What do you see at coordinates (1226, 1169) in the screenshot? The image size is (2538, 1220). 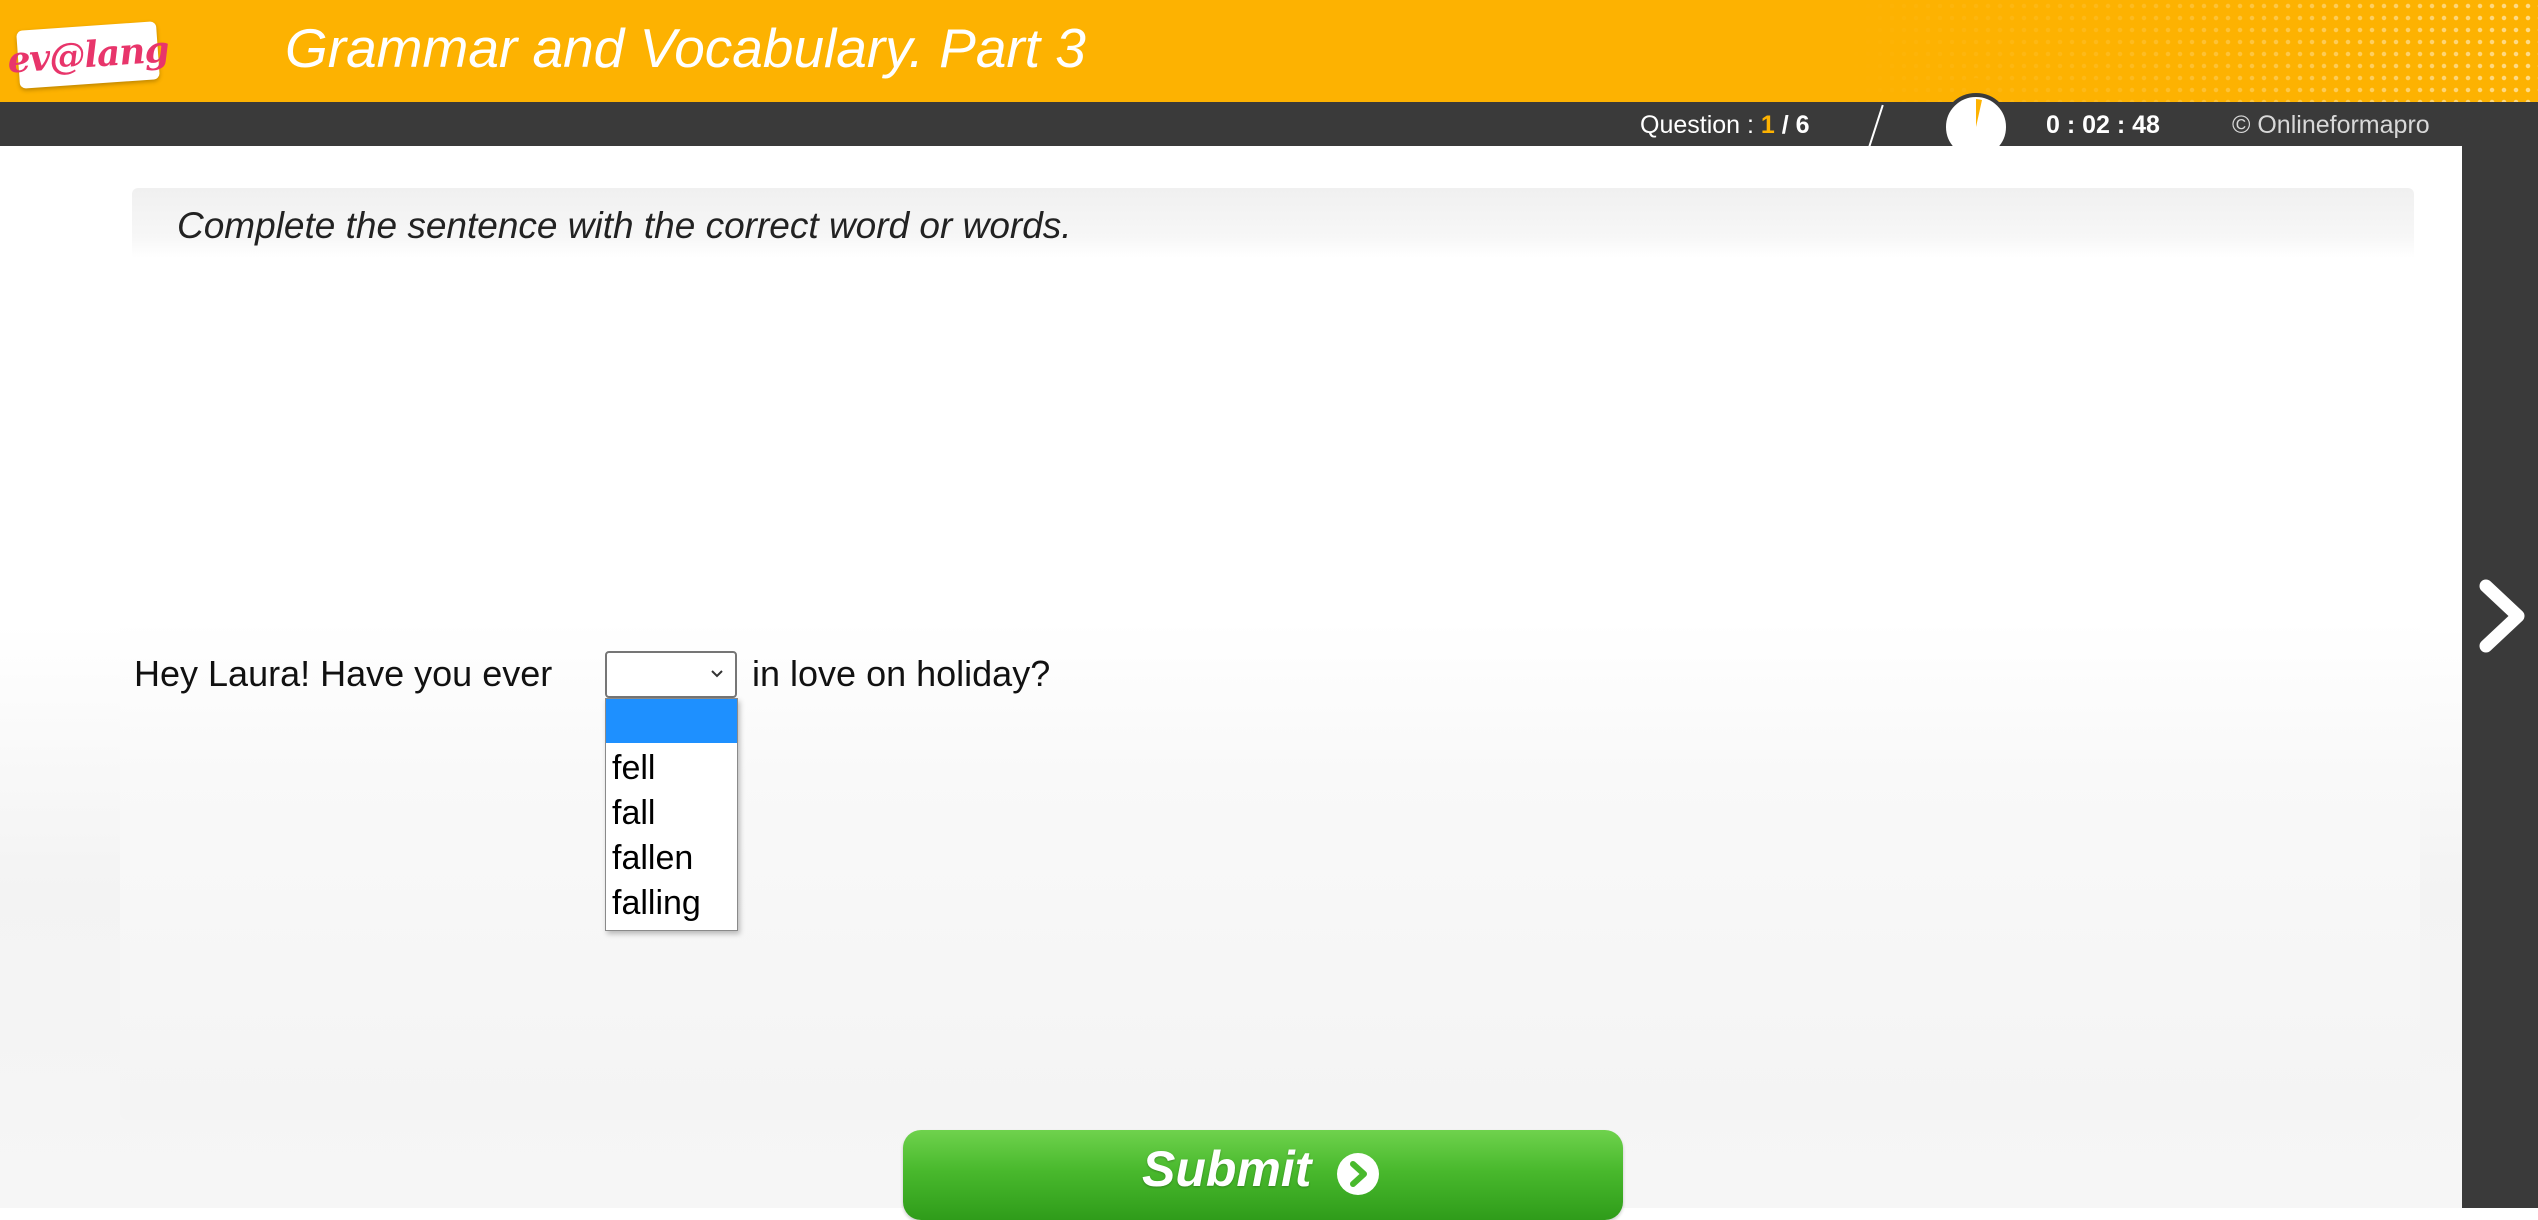 I see `submit-label: Submit` at bounding box center [1226, 1169].